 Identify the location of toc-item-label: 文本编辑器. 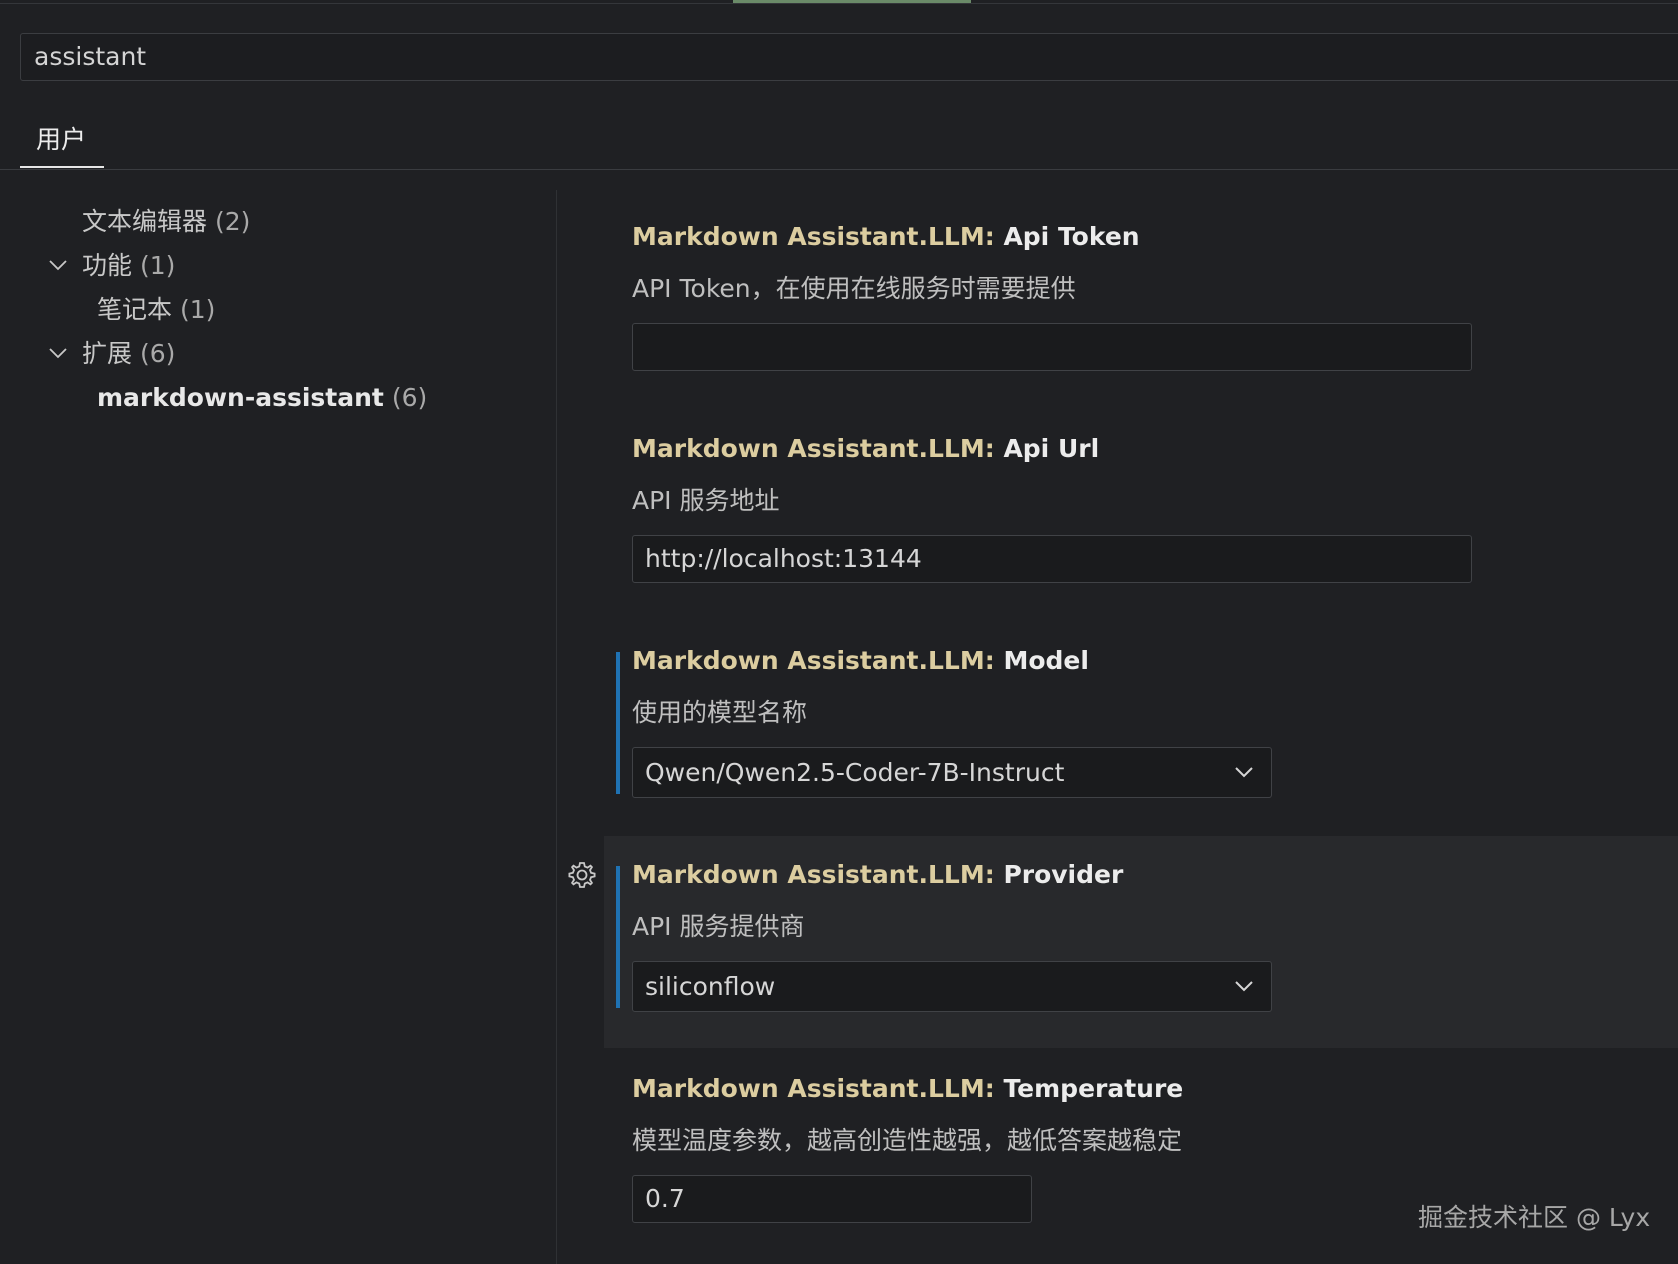
(145, 221).